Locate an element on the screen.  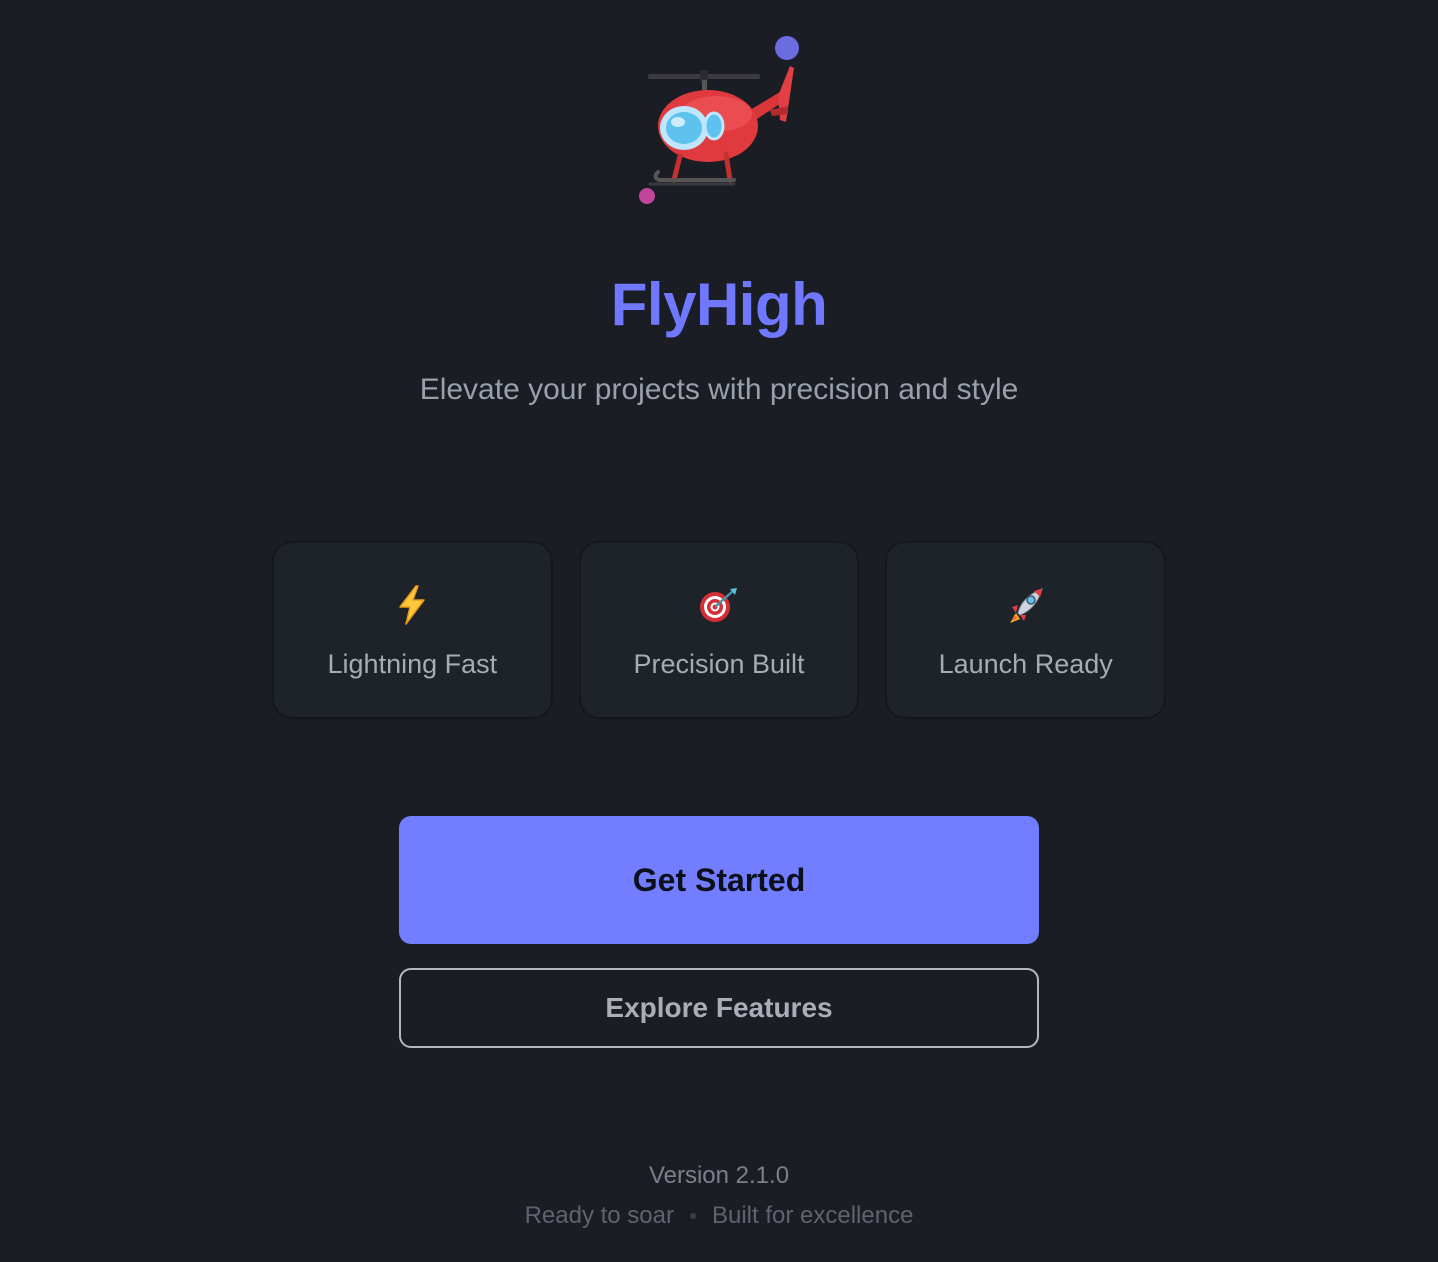
rocket-icon is located at coordinates (1026, 605).